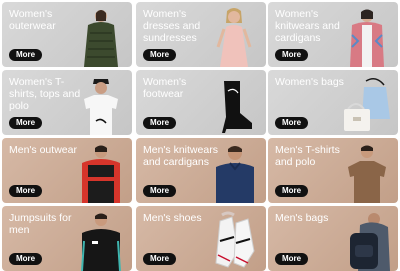  Describe the element at coordinates (366, 173) in the screenshot. I see `man-tshirt-image` at that location.